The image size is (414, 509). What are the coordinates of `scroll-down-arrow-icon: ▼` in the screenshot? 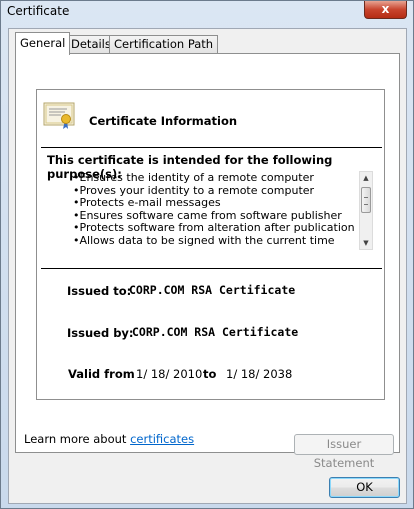 It's located at (366, 243).